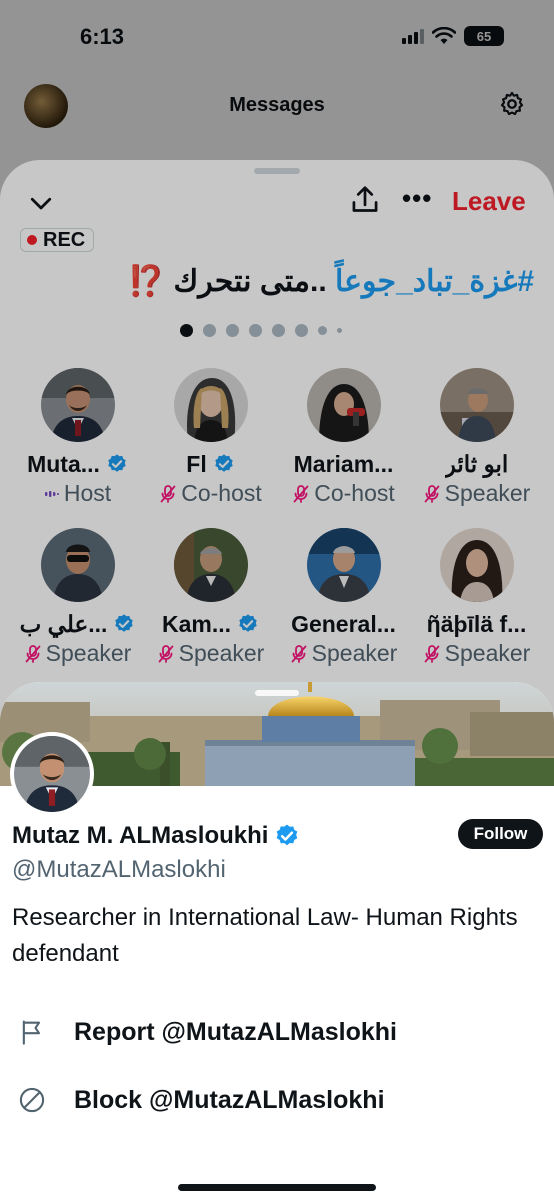 This screenshot has height=1200, width=554. I want to click on display-name-row: Mutaz M. ALMasloukhi, so click(156, 836).